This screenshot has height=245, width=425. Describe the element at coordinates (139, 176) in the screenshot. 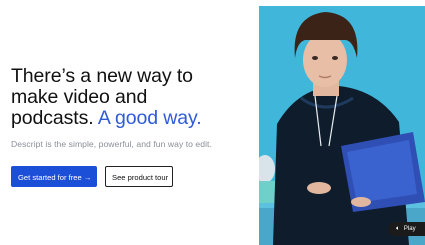

I see `product-tour-button: See product tour` at that location.